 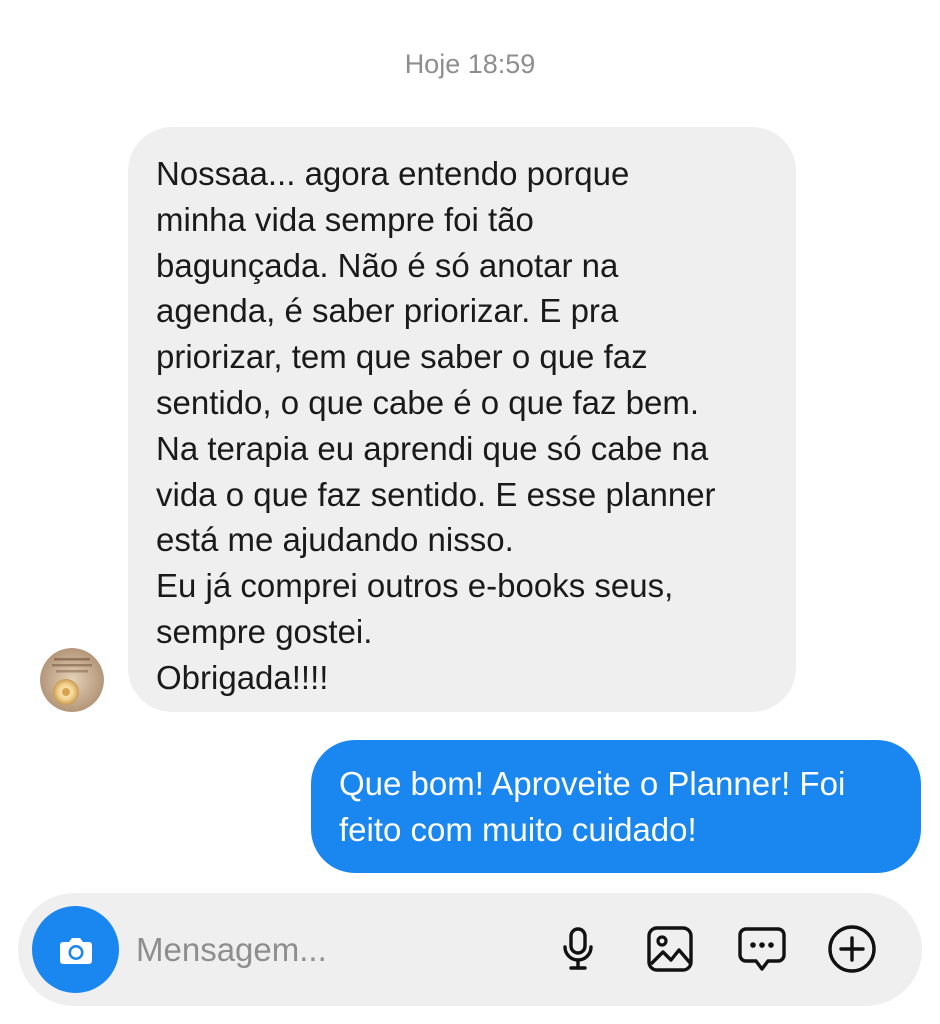 I want to click on message-line: minha vida sempre foi tão, so click(x=345, y=219).